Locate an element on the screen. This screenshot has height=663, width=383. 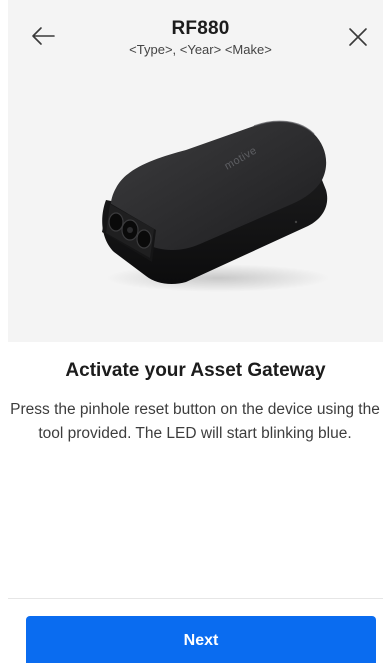
instruction-heading: Activate your Asset Gateway is located at coordinates (195, 370).